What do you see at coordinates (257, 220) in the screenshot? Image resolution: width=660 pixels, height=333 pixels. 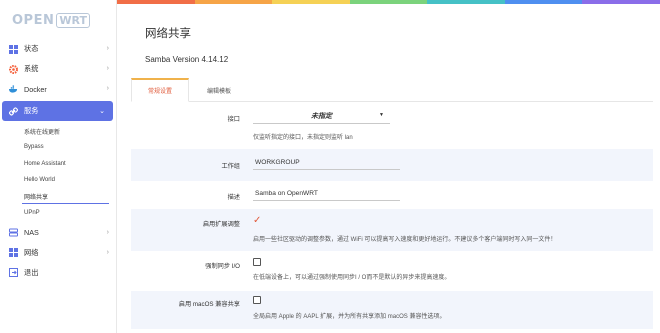 I see `extension-tuning-checkbox: ✓` at bounding box center [257, 220].